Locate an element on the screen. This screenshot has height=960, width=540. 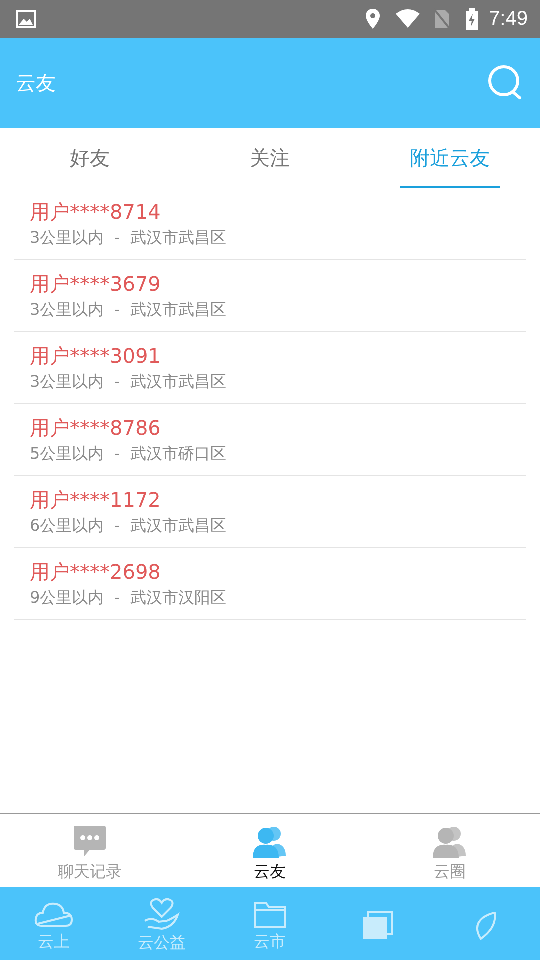
bottom-tab: 云圈 is located at coordinates (450, 850).